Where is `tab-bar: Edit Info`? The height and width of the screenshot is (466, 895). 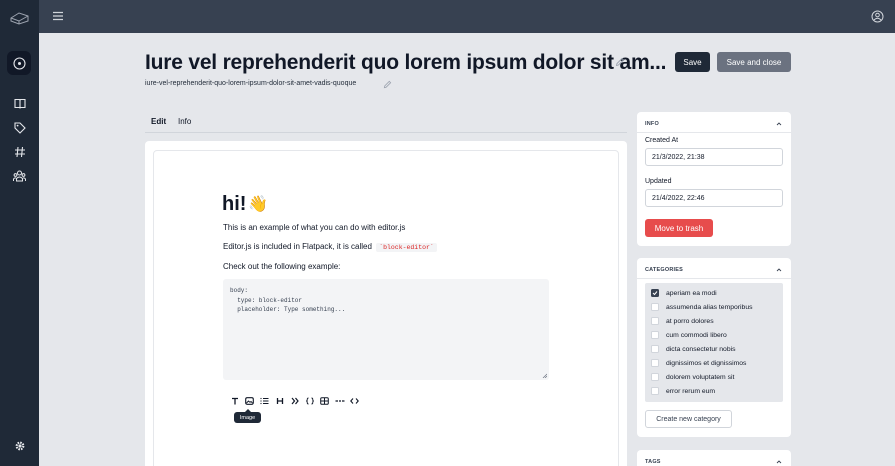
tab-bar: Edit Info is located at coordinates (386, 122).